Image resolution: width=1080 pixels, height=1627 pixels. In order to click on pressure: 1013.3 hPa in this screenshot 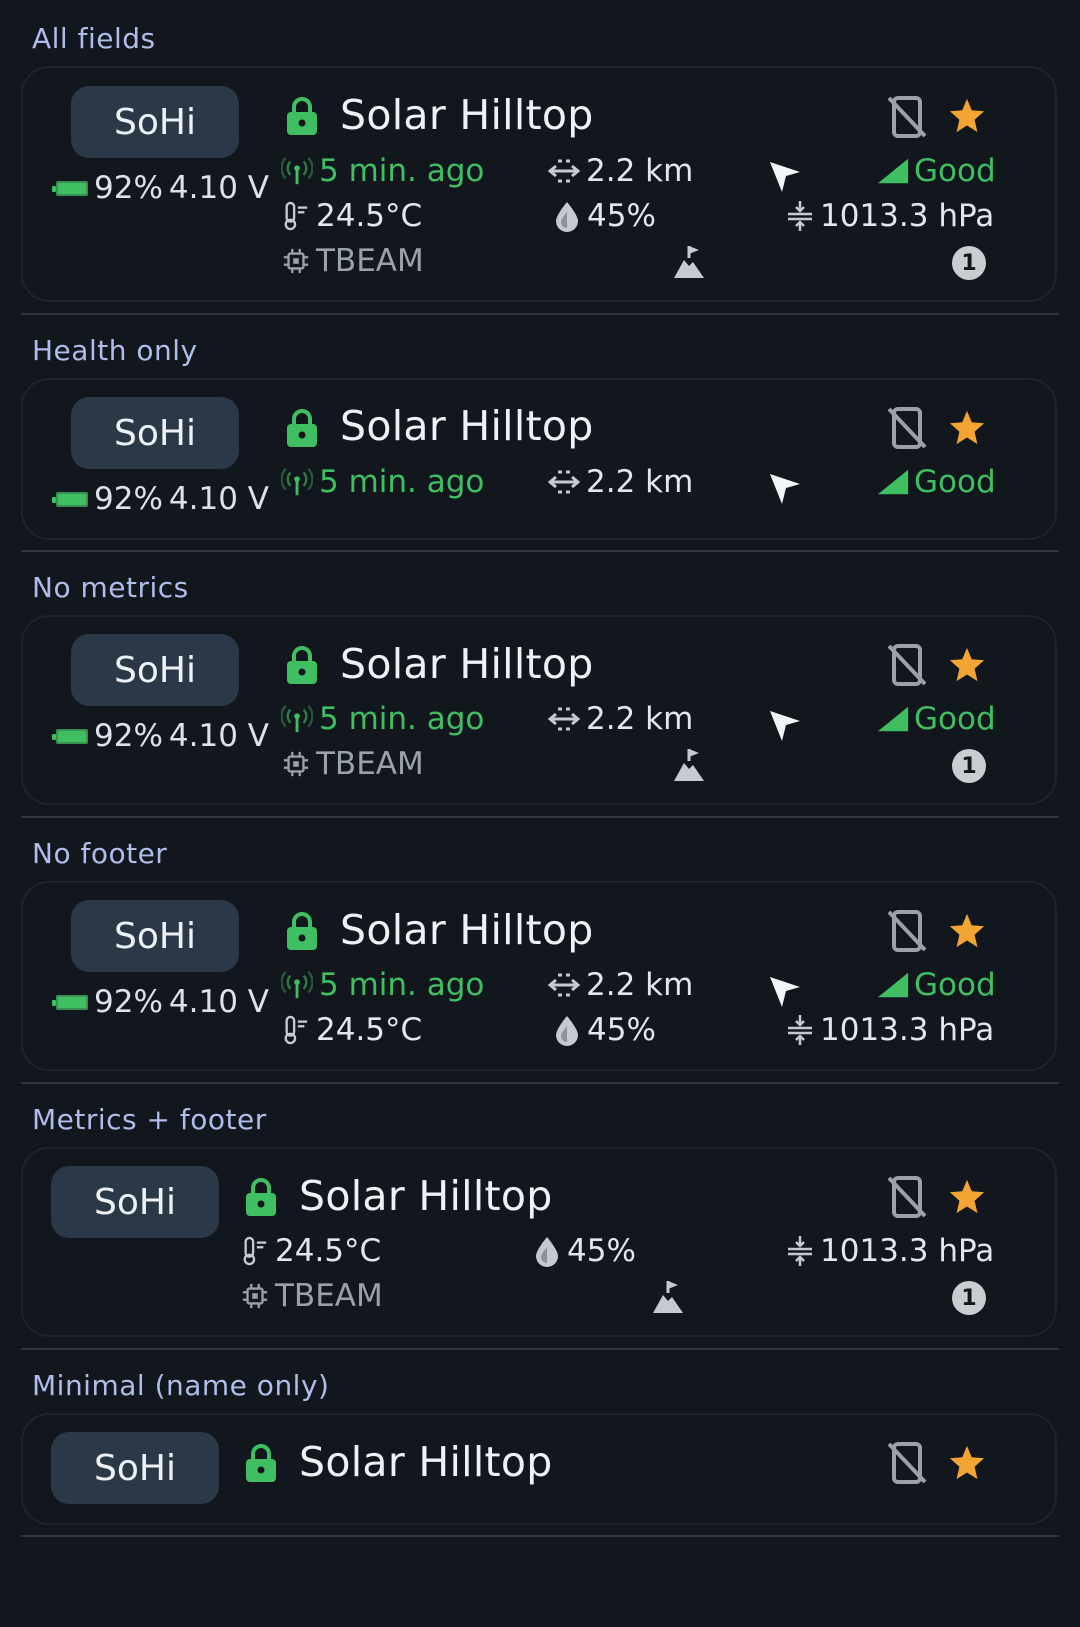, I will do `click(890, 216)`.